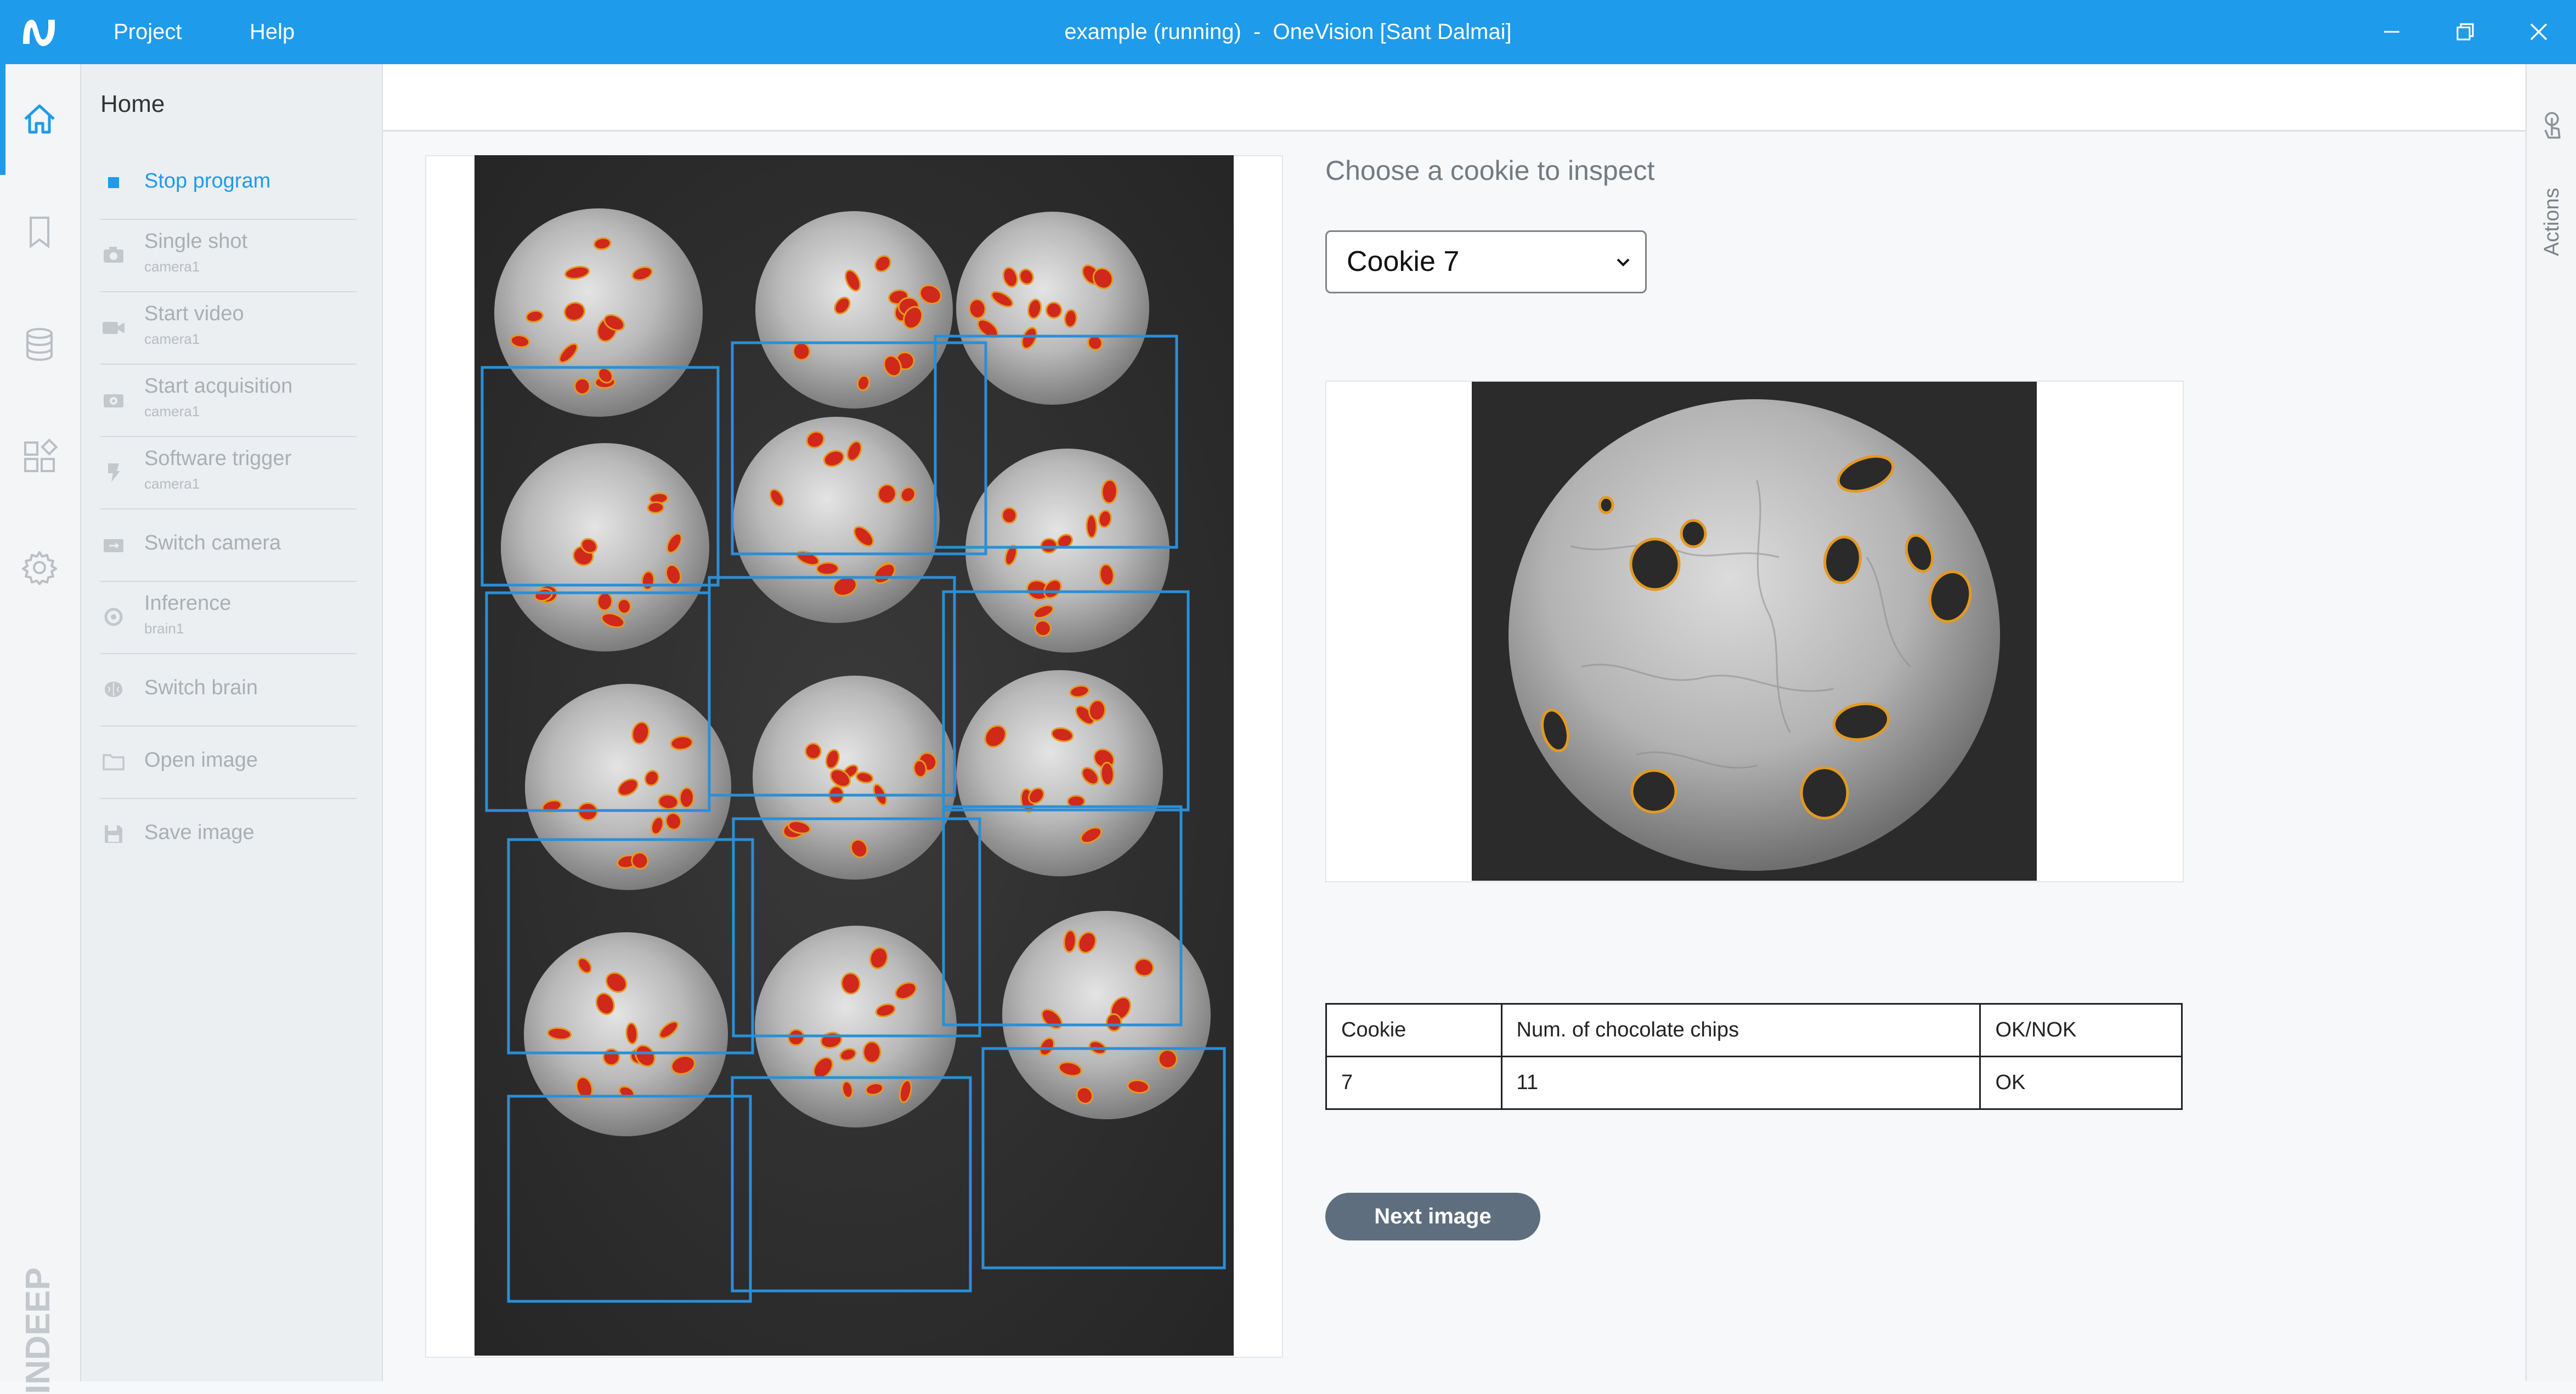 This screenshot has height=1394, width=2576. Describe the element at coordinates (113, 762) in the screenshot. I see `folder-icon` at that location.